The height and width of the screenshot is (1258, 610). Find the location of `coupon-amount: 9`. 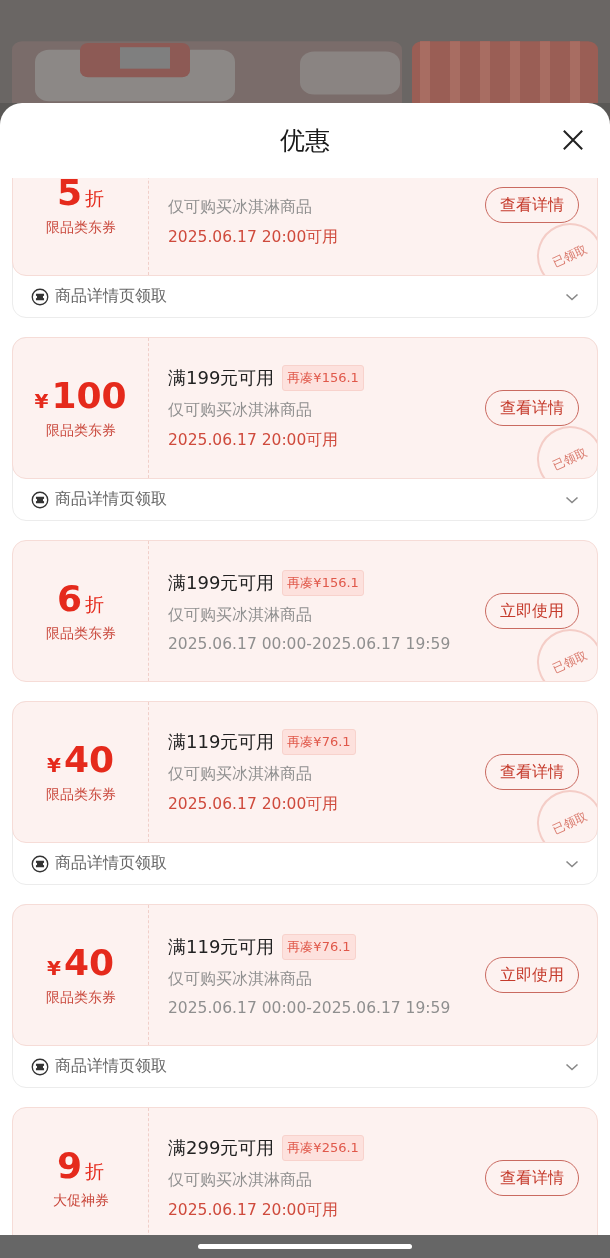

coupon-amount: 9 is located at coordinates (69, 1166).